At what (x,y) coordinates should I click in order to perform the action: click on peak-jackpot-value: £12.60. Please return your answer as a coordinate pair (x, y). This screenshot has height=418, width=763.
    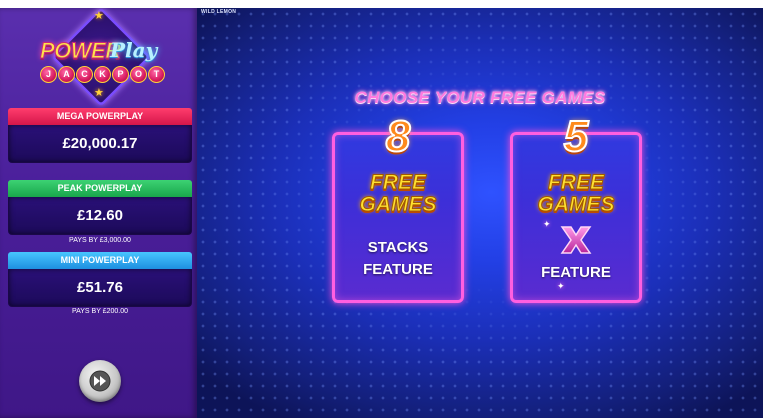
    Looking at the image, I should click on (100, 216).